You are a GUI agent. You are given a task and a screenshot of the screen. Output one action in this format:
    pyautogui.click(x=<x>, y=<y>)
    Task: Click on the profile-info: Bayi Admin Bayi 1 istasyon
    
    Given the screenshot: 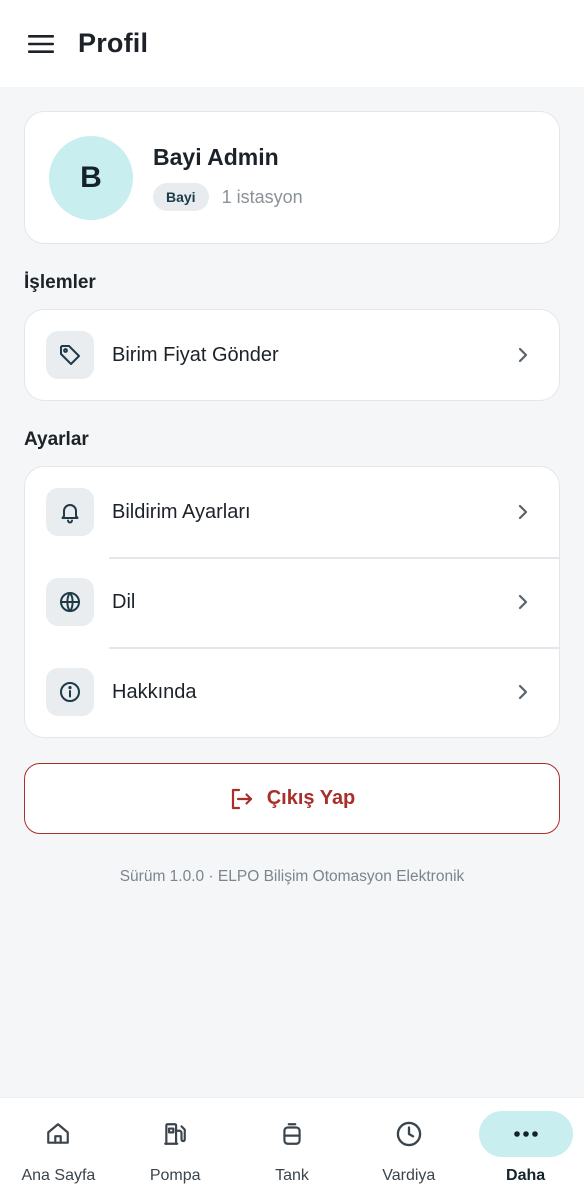 What is the action you would take?
    pyautogui.click(x=228, y=177)
    